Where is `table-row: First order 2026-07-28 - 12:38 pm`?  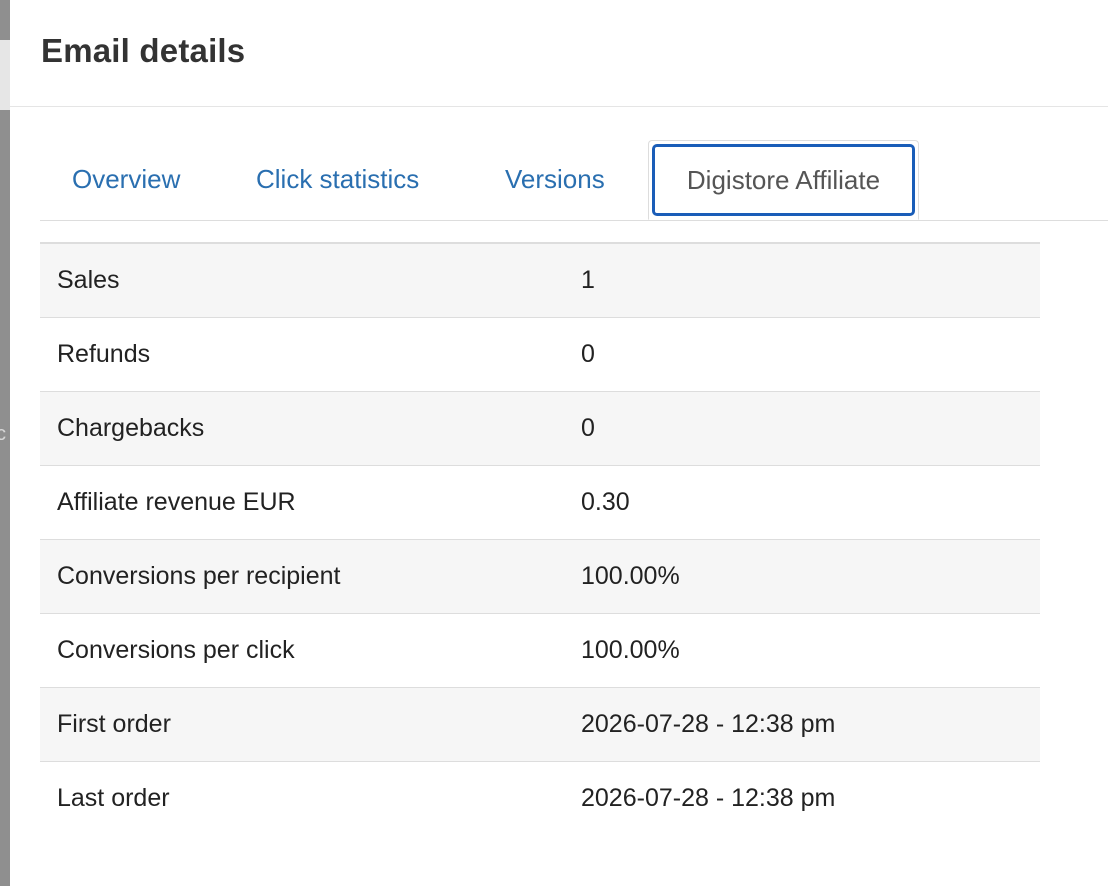 table-row: First order 2026-07-28 - 12:38 pm is located at coordinates (540, 724).